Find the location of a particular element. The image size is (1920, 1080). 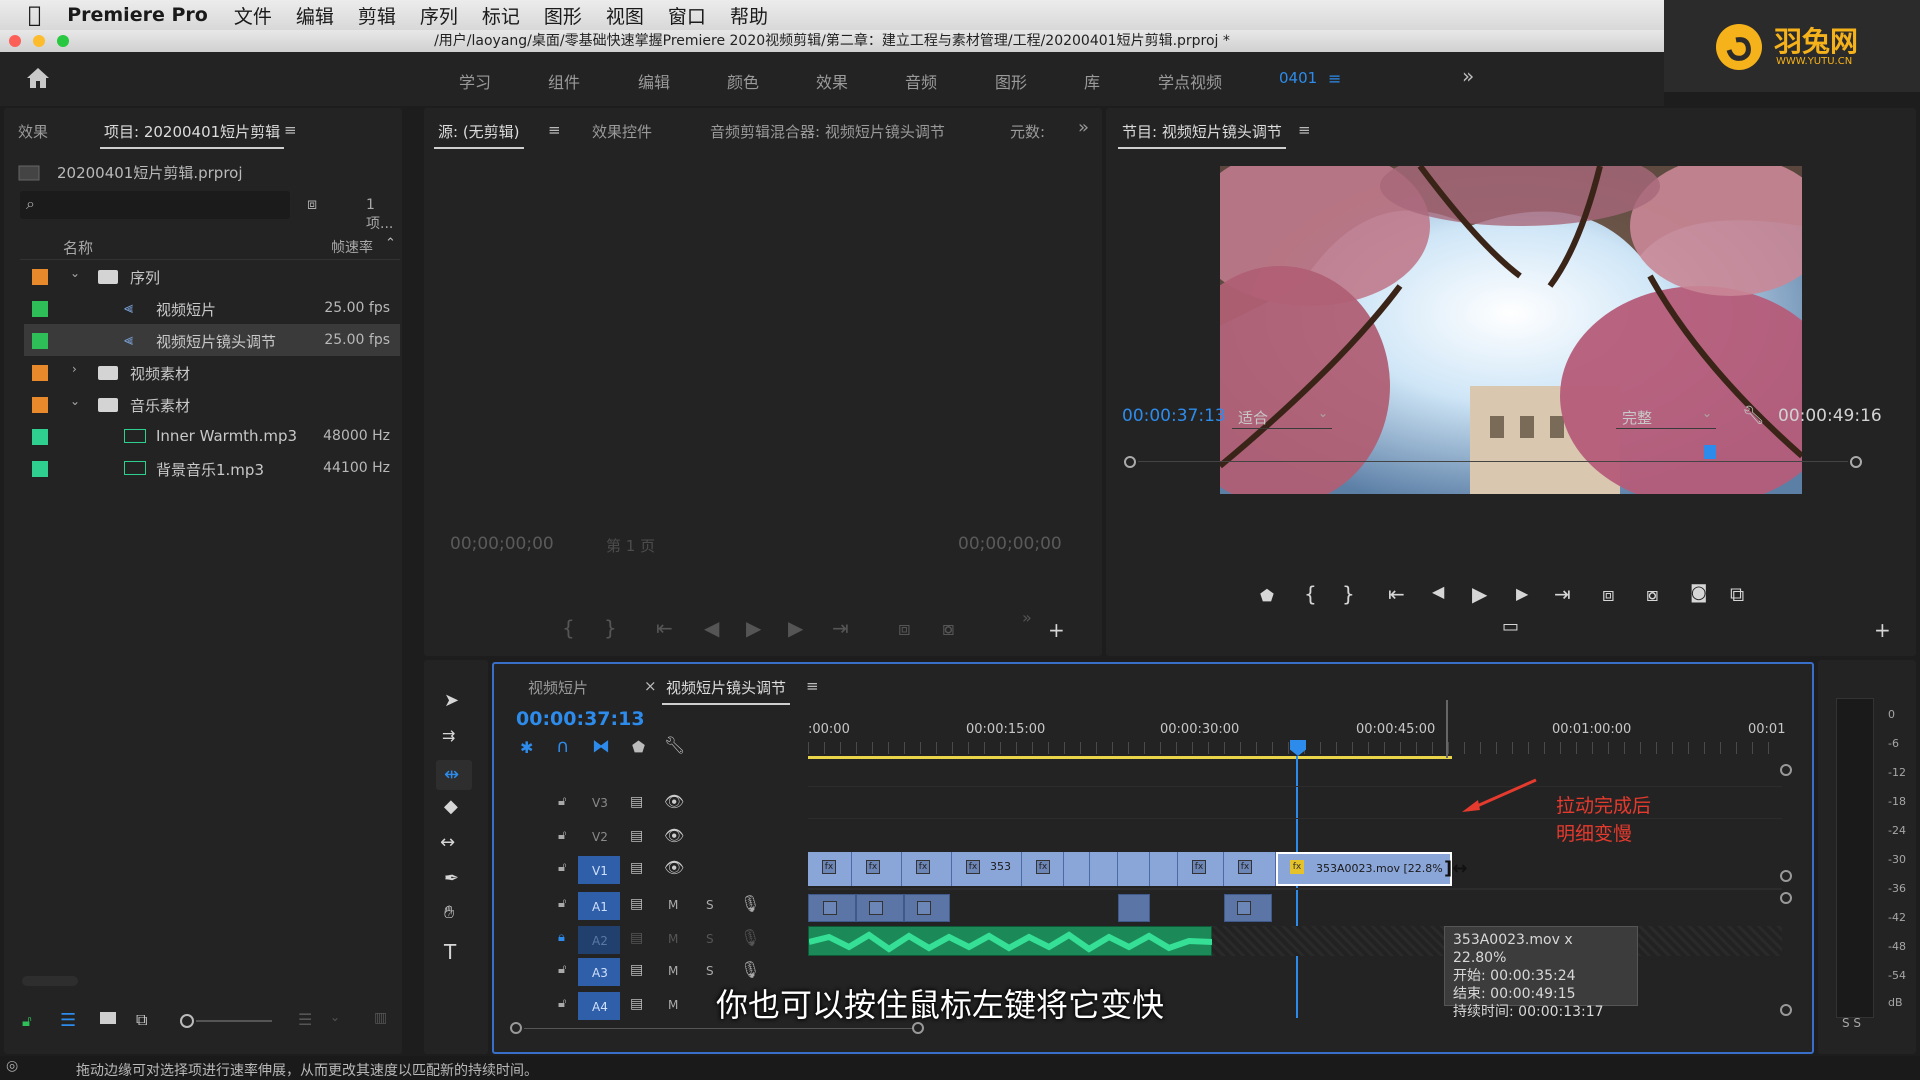

video-clip: fx 353 is located at coordinates (987, 869).